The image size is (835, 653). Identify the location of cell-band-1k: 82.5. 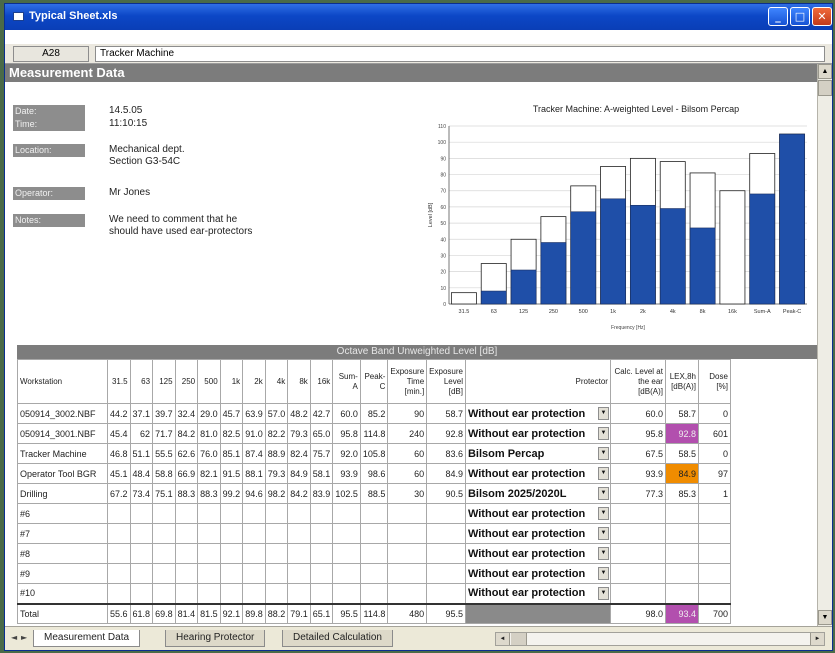
(231, 433).